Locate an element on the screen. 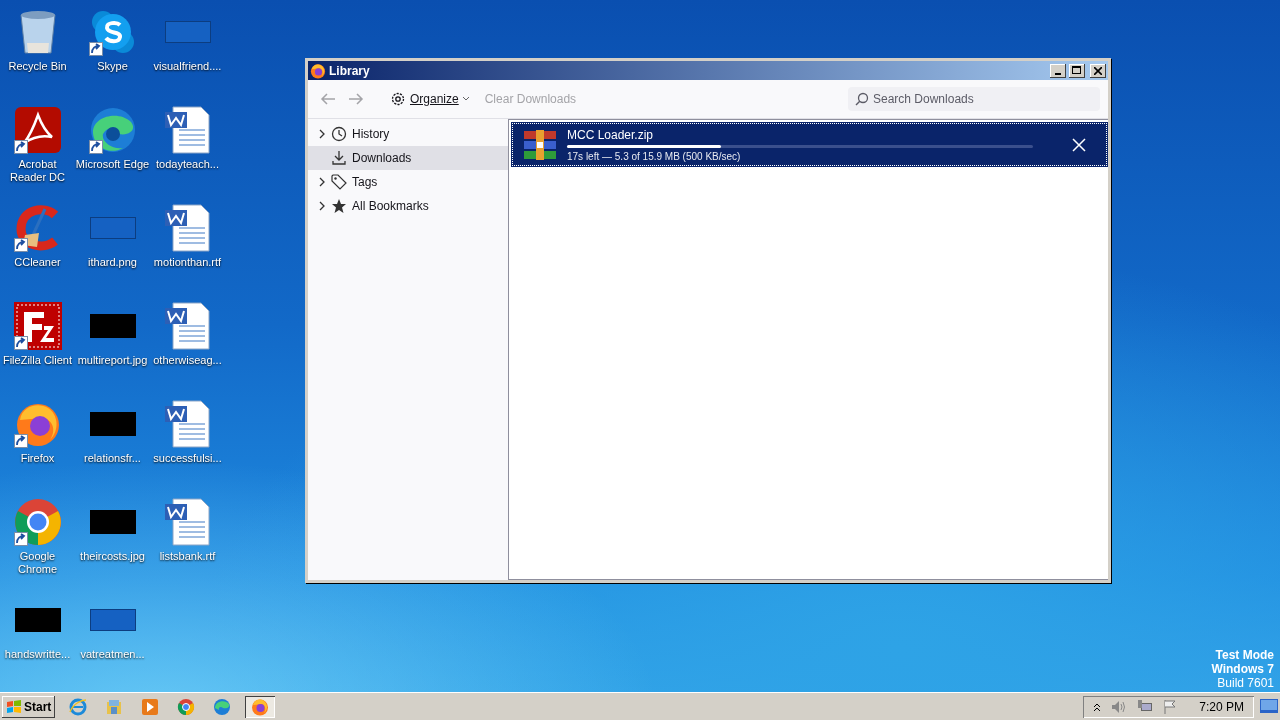 The height and width of the screenshot is (720, 1280). organize-button: Organize is located at coordinates (429, 99).